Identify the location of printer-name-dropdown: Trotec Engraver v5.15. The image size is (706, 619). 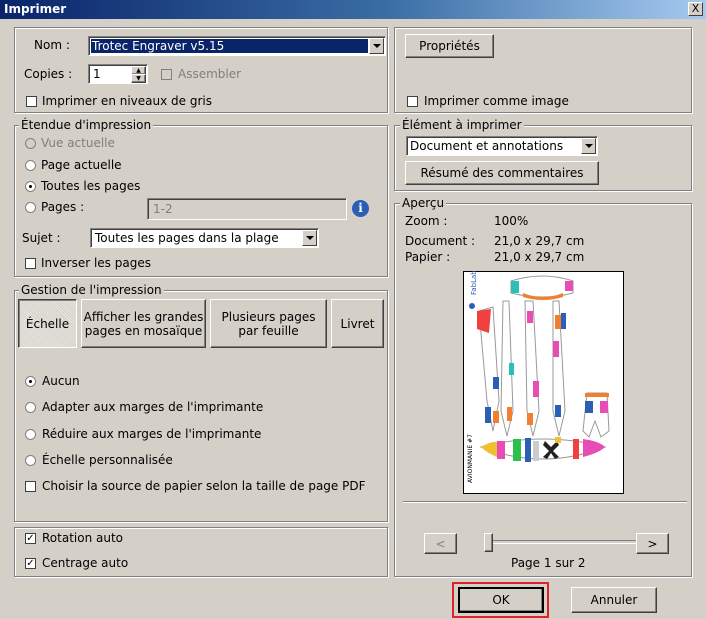
(237, 46).